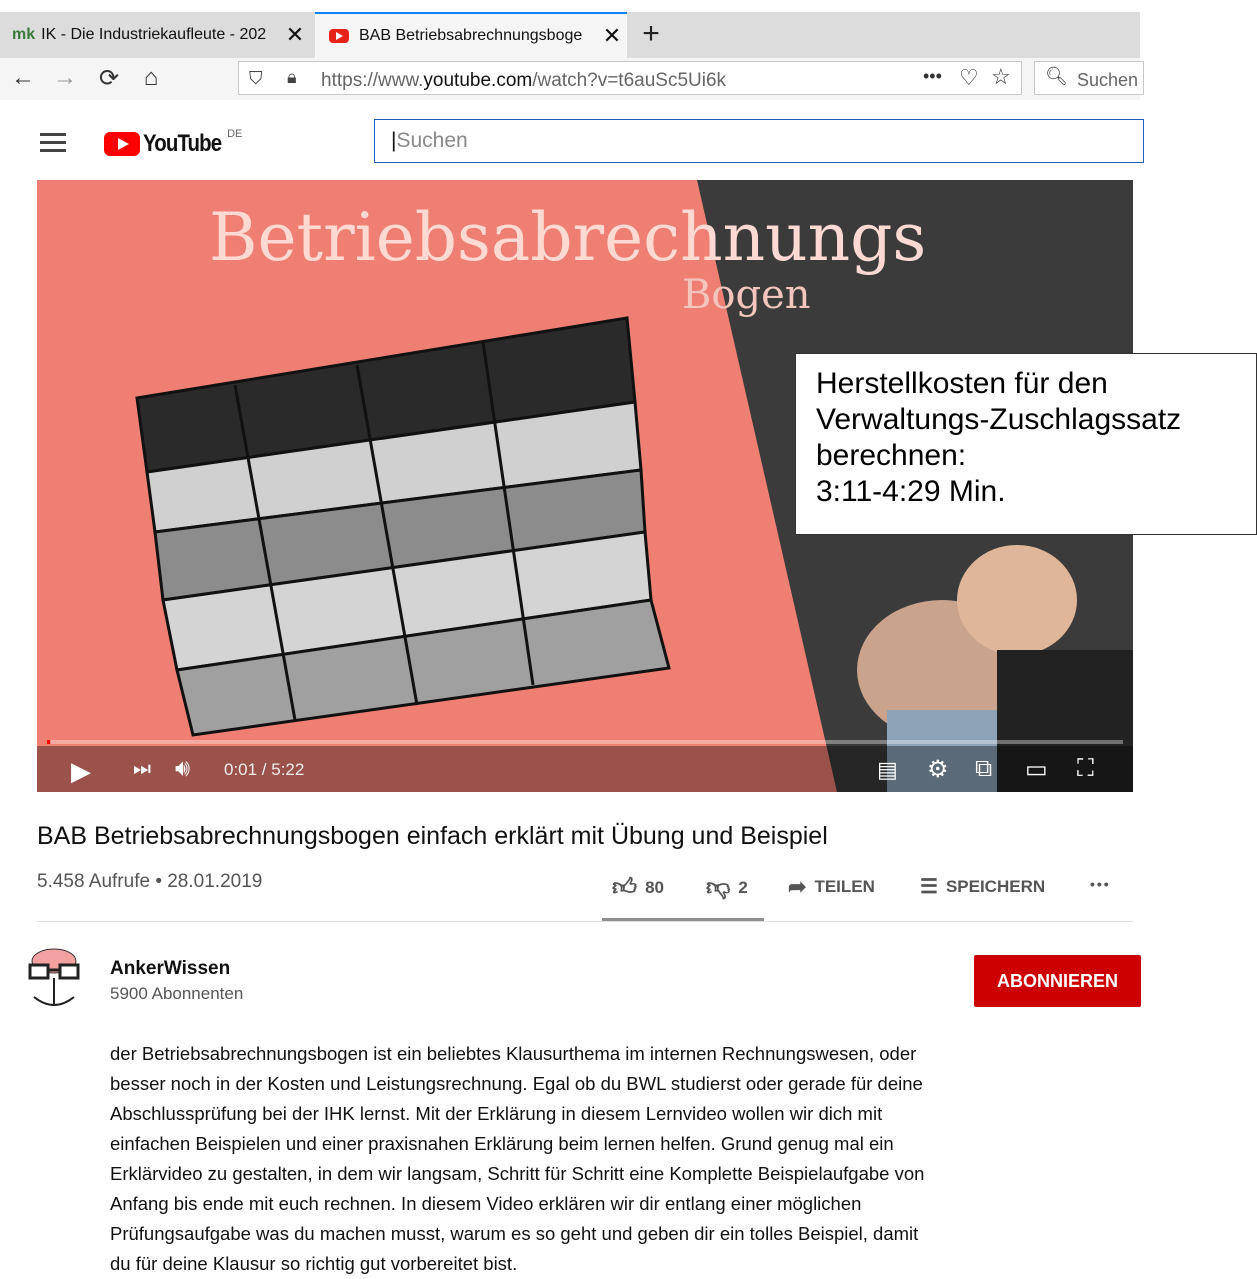 The height and width of the screenshot is (1279, 1257). Describe the element at coordinates (170, 969) in the screenshot. I see `channel-name: AnkerWissen` at that location.